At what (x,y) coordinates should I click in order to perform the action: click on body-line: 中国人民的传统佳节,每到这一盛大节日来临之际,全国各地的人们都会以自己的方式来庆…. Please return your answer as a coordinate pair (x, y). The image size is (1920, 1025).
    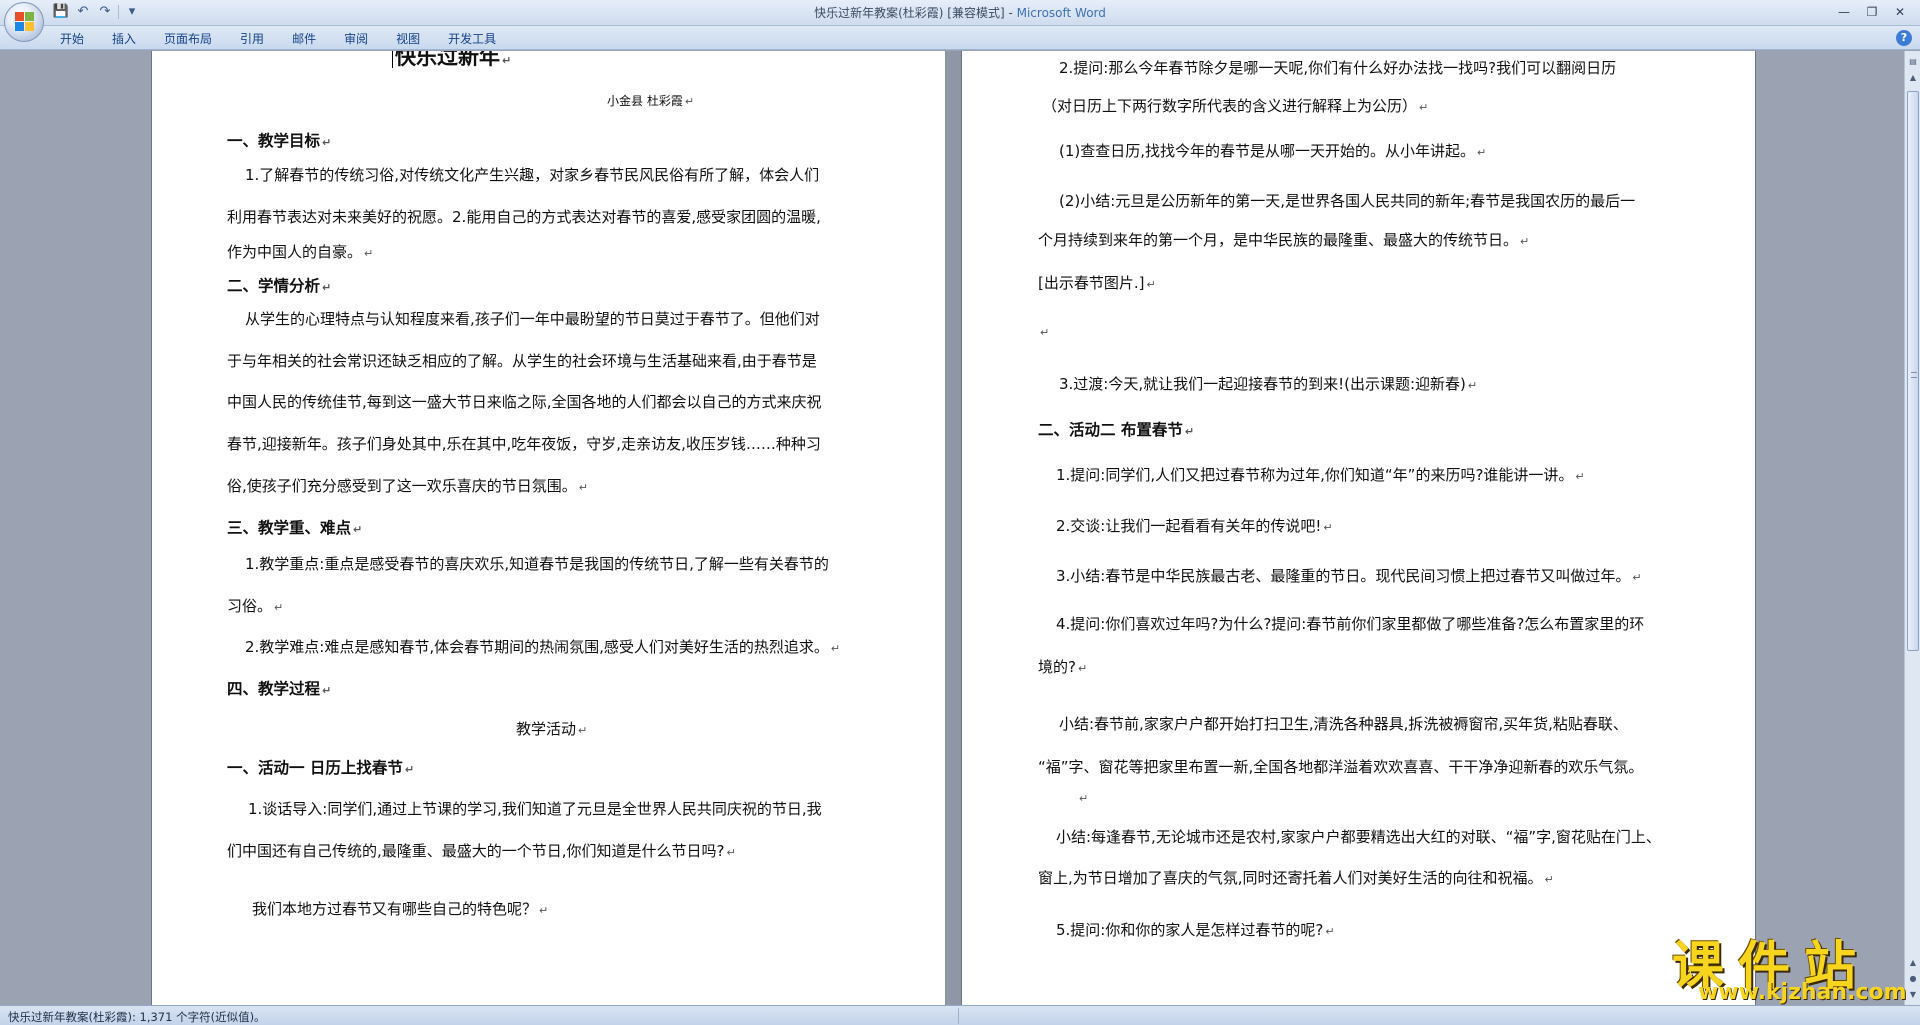
    Looking at the image, I should click on (524, 402).